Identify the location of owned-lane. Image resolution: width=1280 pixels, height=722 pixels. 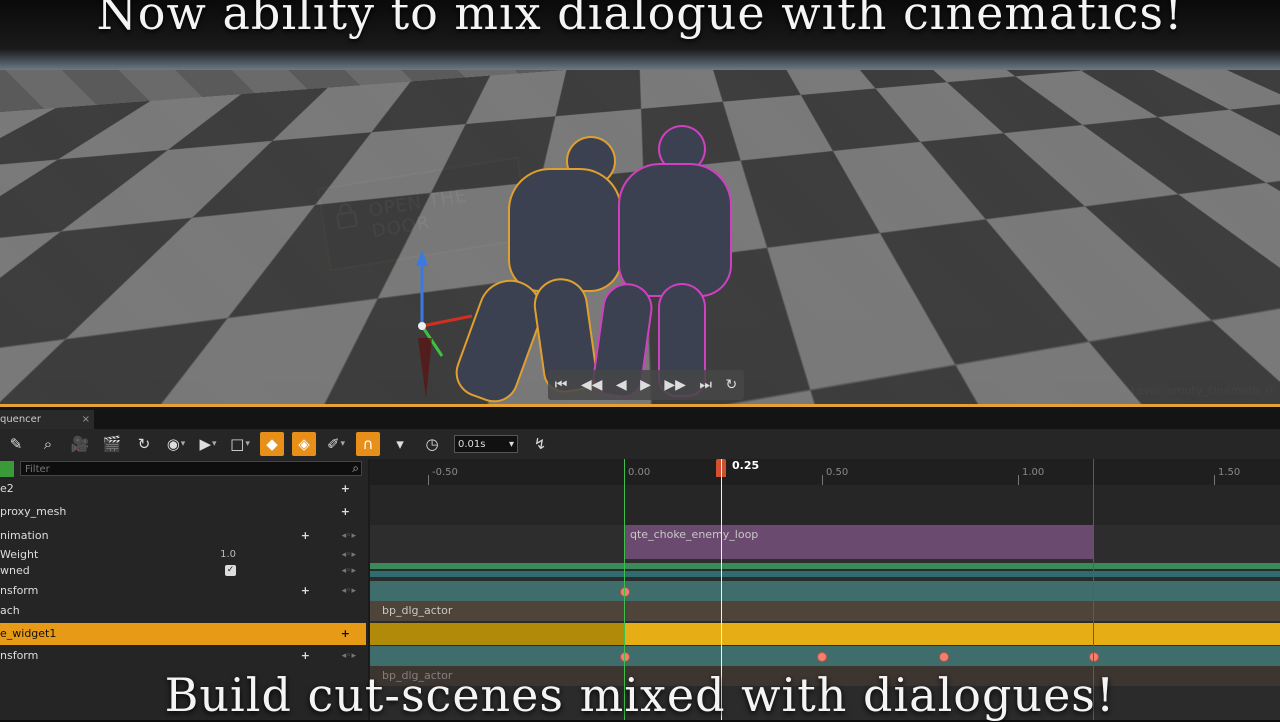
(825, 574).